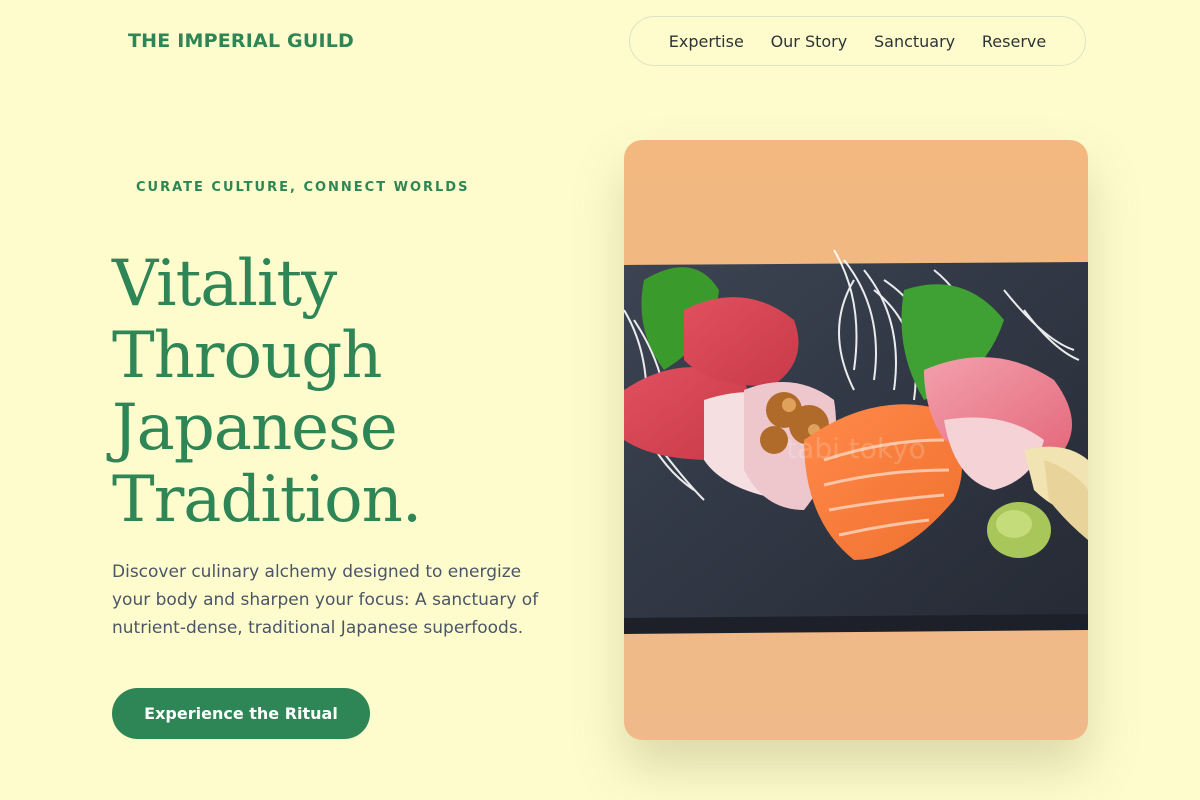 This screenshot has height=800, width=1200. I want to click on nav-item-sanctuary: Sanctuary, so click(914, 41).